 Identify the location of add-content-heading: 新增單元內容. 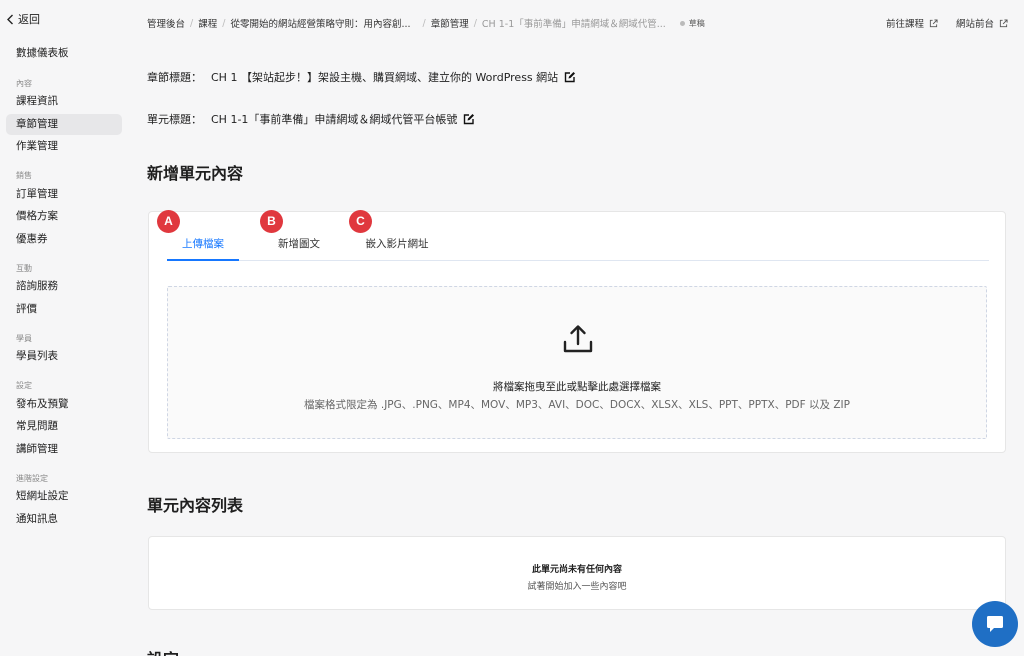
(195, 173).